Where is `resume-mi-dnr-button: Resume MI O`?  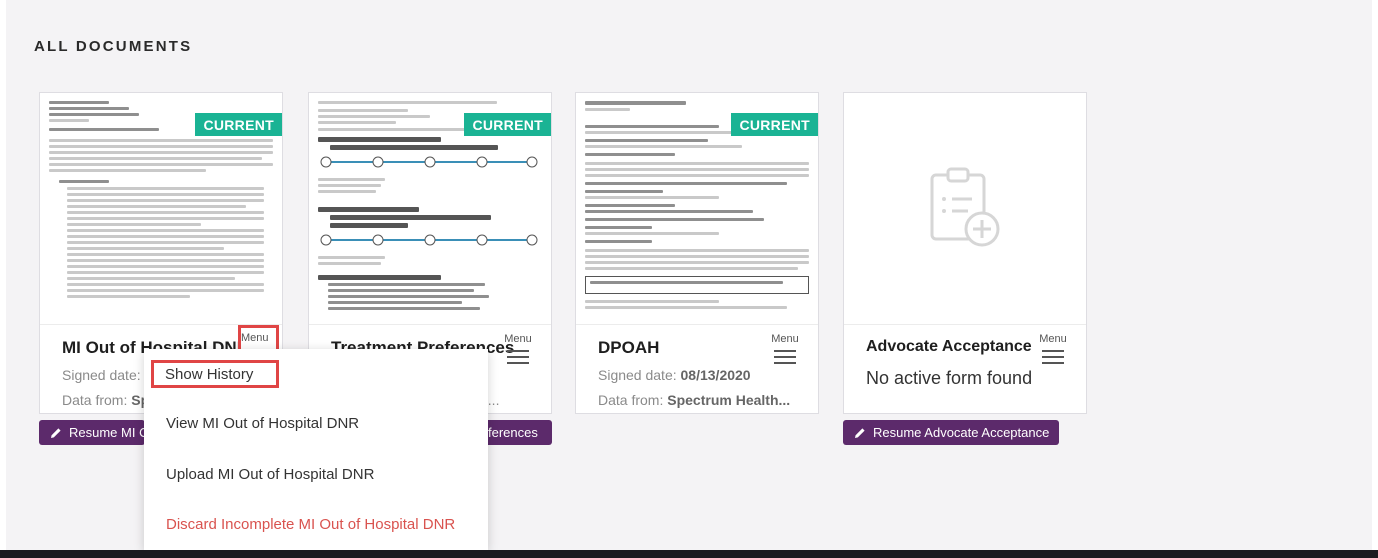
resume-mi-dnr-button: Resume MI O is located at coordinates (92, 432).